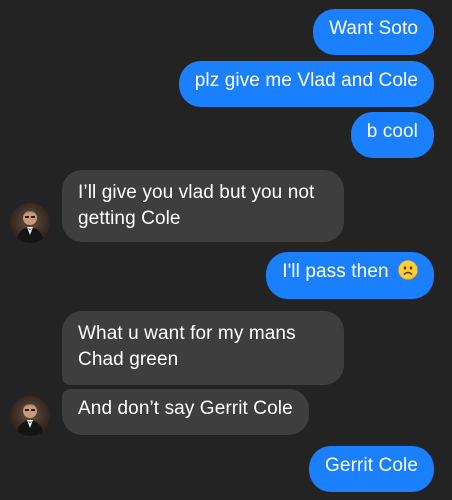 The width and height of the screenshot is (452, 500). What do you see at coordinates (187, 346) in the screenshot?
I see `message-text: What u want for my mans Chad green` at bounding box center [187, 346].